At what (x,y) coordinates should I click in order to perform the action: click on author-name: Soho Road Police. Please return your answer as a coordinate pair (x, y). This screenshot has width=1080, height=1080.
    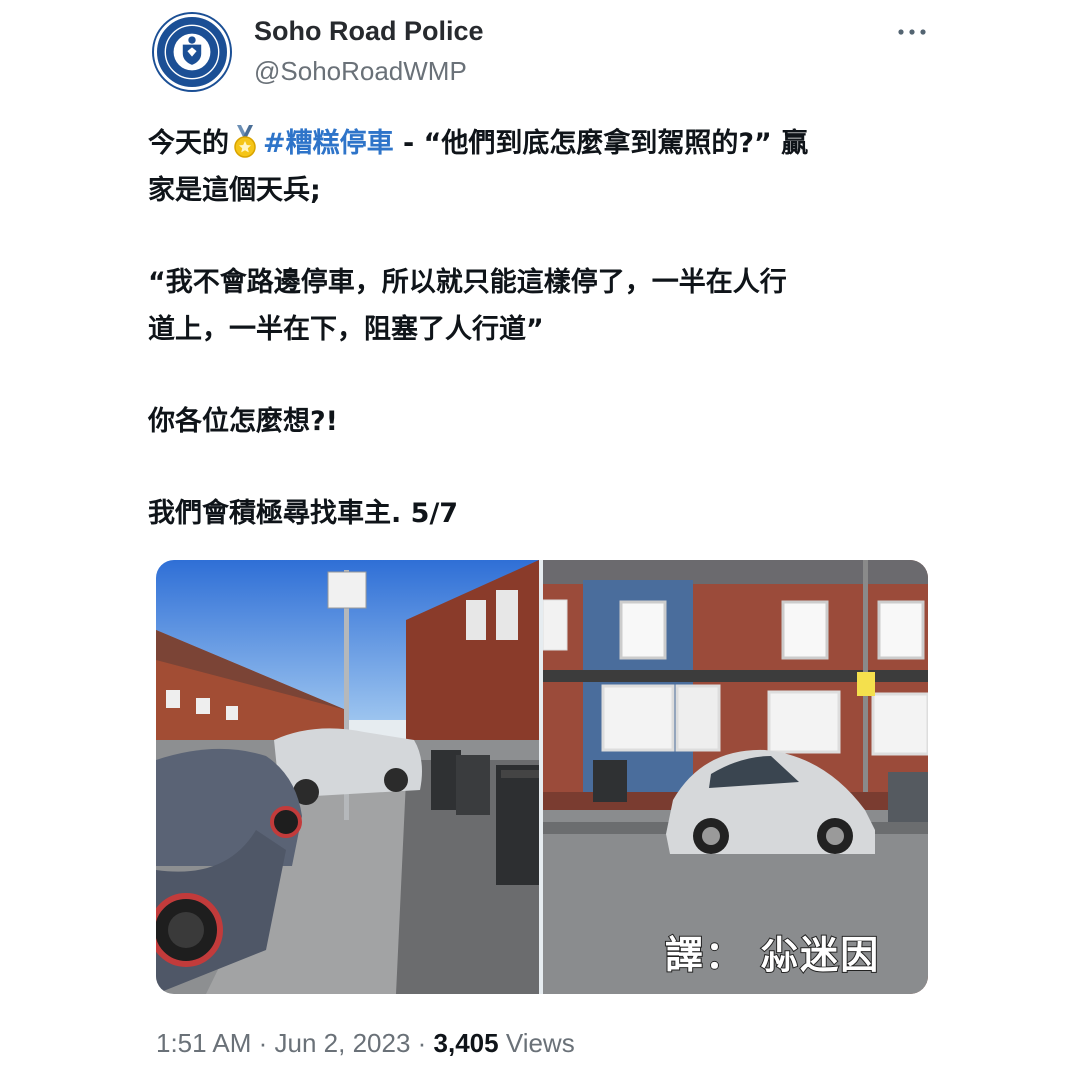
    Looking at the image, I should click on (369, 31).